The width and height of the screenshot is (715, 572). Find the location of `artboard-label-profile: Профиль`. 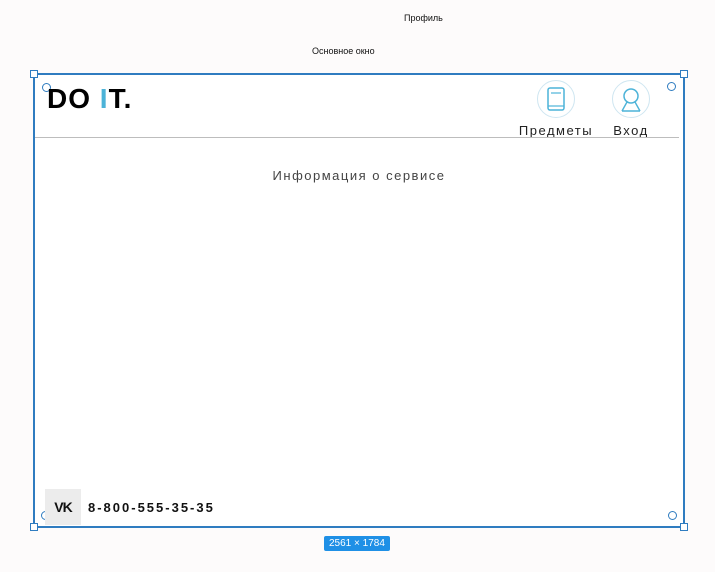

artboard-label-profile: Профиль is located at coordinates (423, 18).